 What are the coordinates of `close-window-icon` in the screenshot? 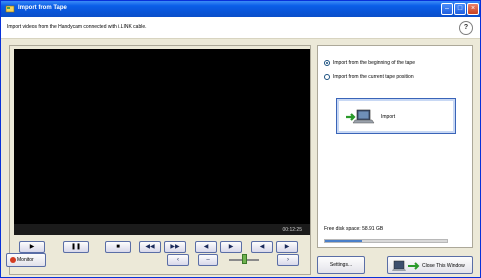 It's located at (406, 265).